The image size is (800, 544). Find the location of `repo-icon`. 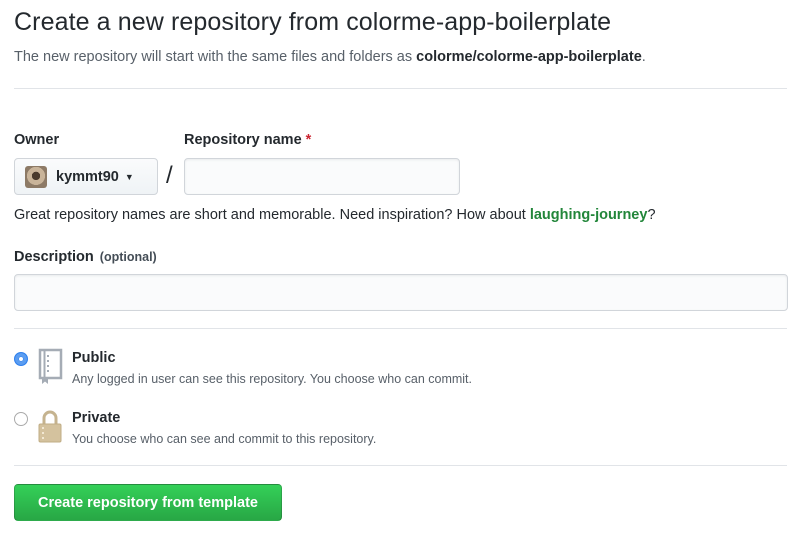

repo-icon is located at coordinates (50, 366).